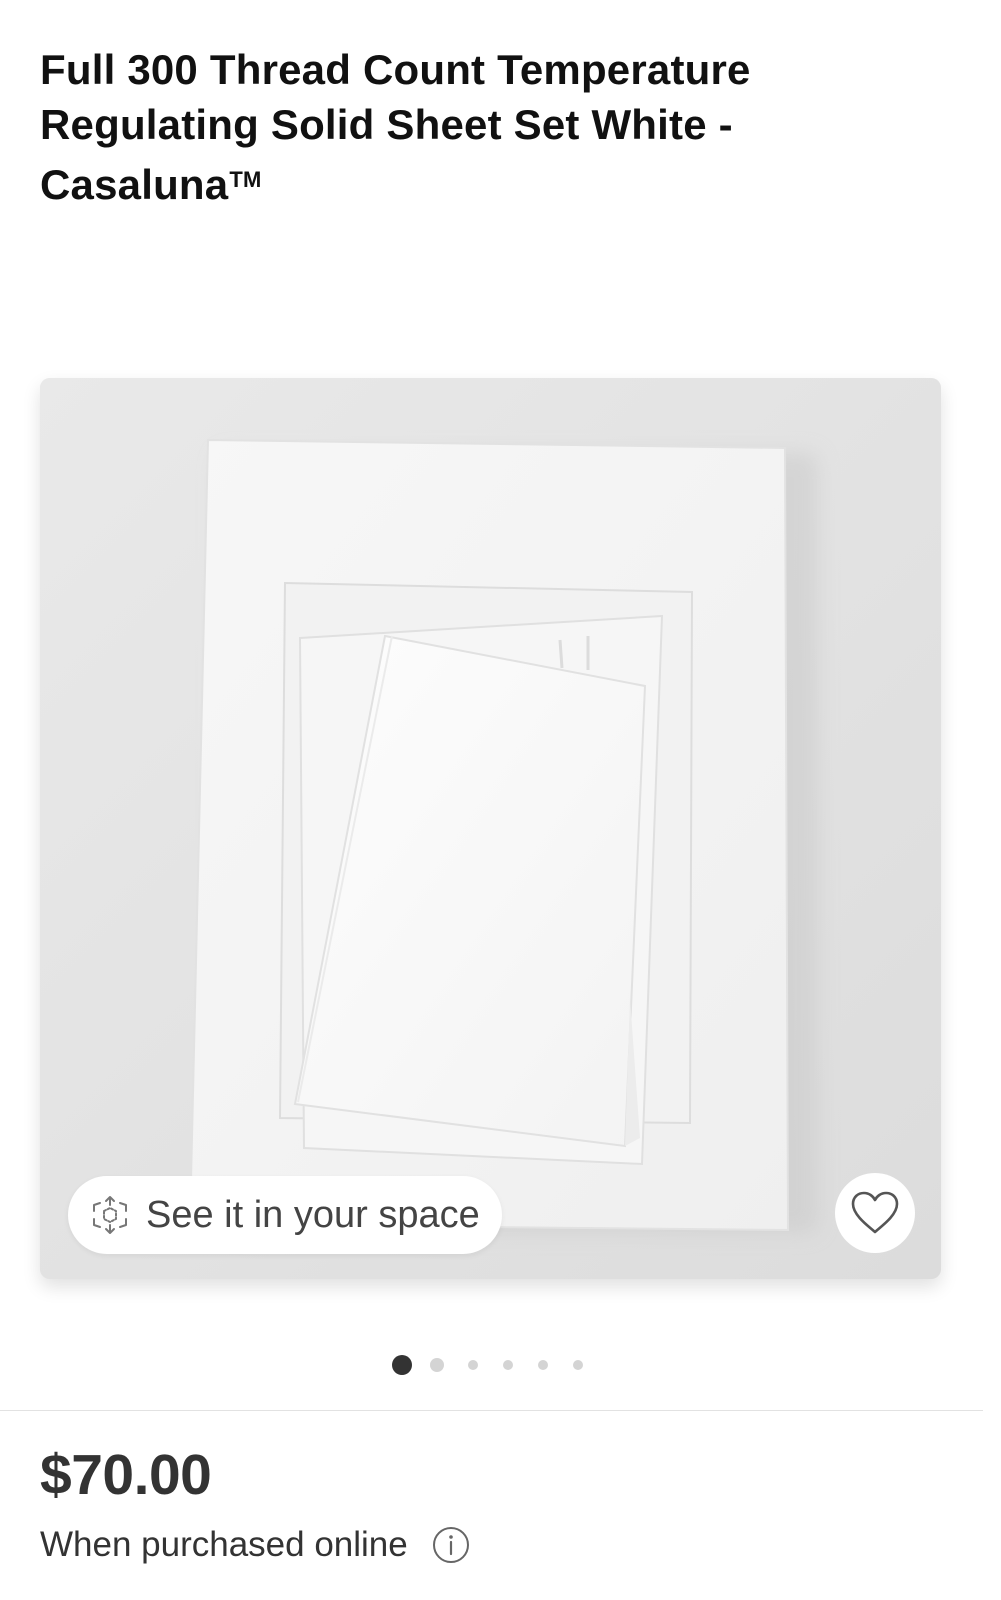 This screenshot has width=1001, height=1600. I want to click on price-note: When purchased online, so click(224, 1544).